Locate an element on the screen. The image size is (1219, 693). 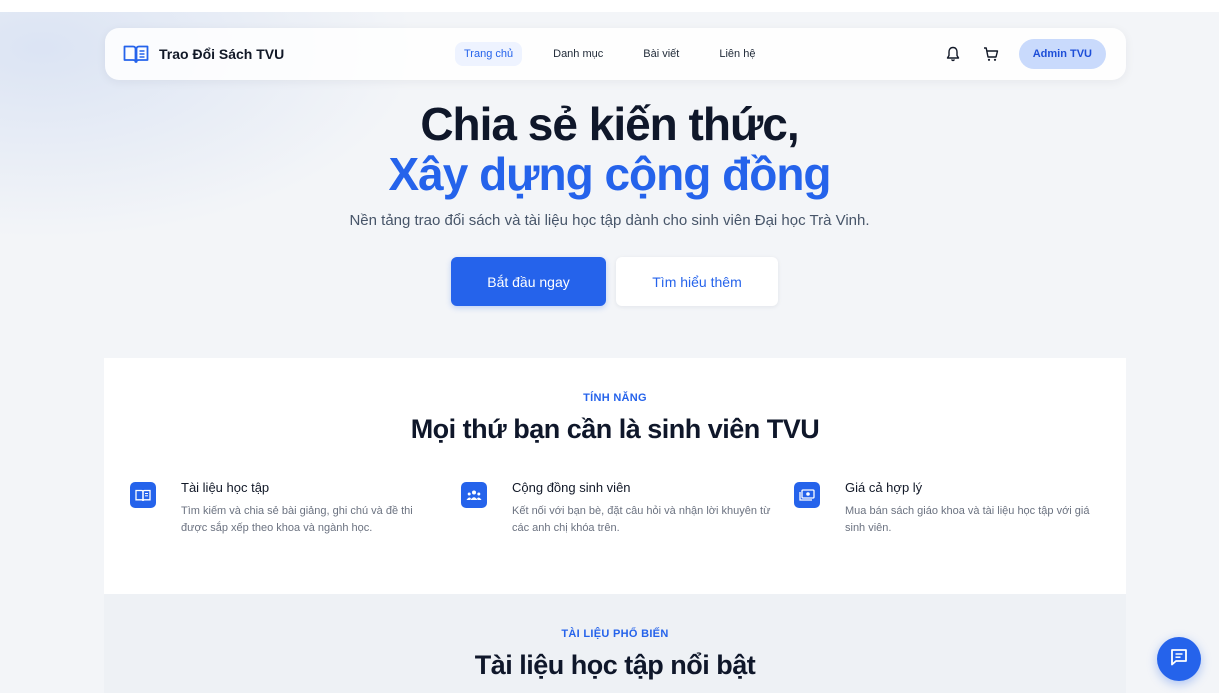
get-started-button: Bắt đầu ngay is located at coordinates (528, 281).